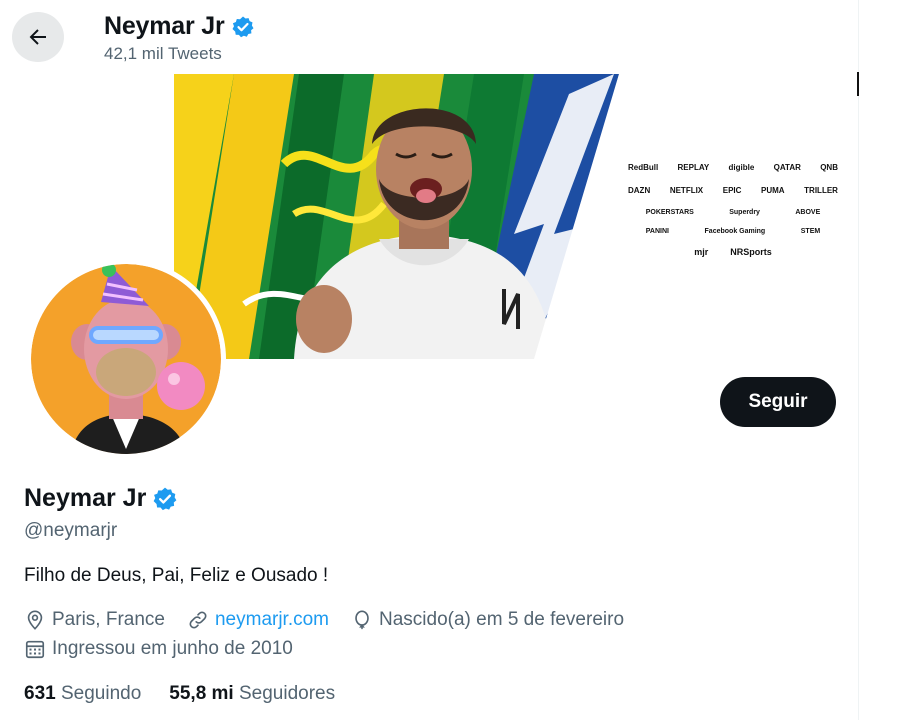 The width and height of the screenshot is (897, 720). Describe the element at coordinates (163, 53) in the screenshot. I see `tweets-count: 42,1 mil Tweets` at that location.